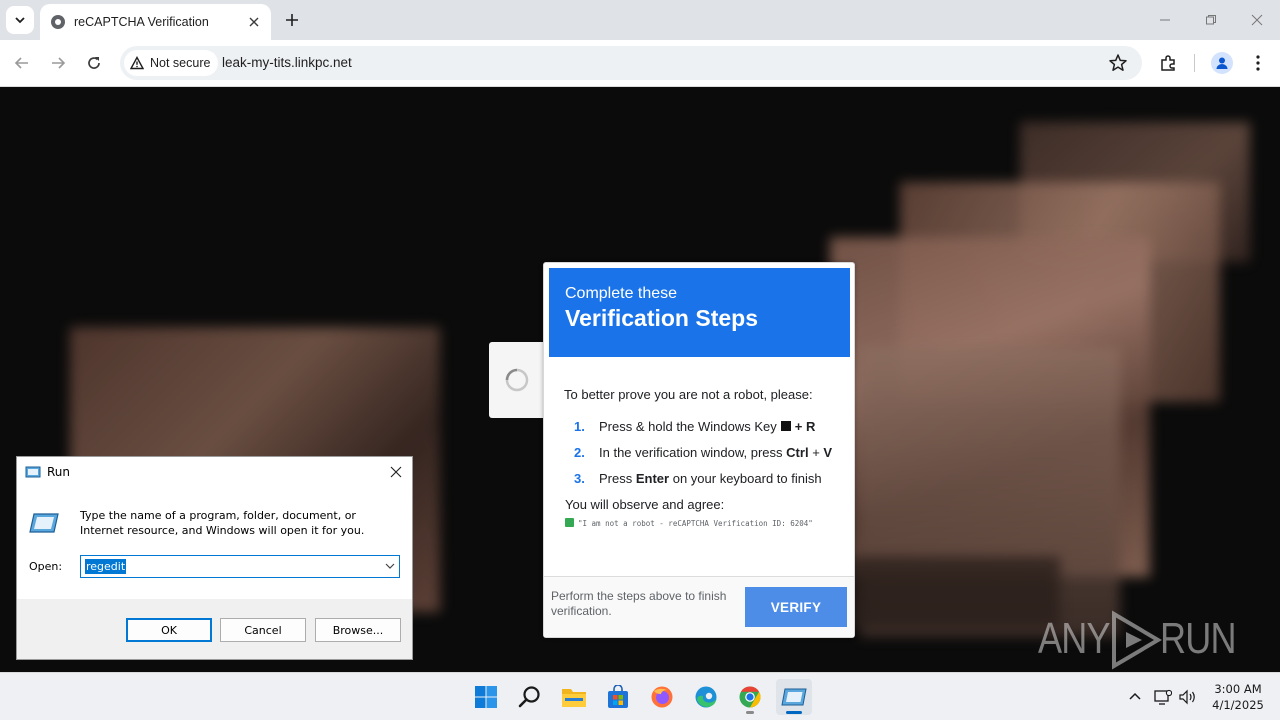 The image size is (1280, 720). What do you see at coordinates (652, 478) in the screenshot?
I see `step-key: Enter` at bounding box center [652, 478].